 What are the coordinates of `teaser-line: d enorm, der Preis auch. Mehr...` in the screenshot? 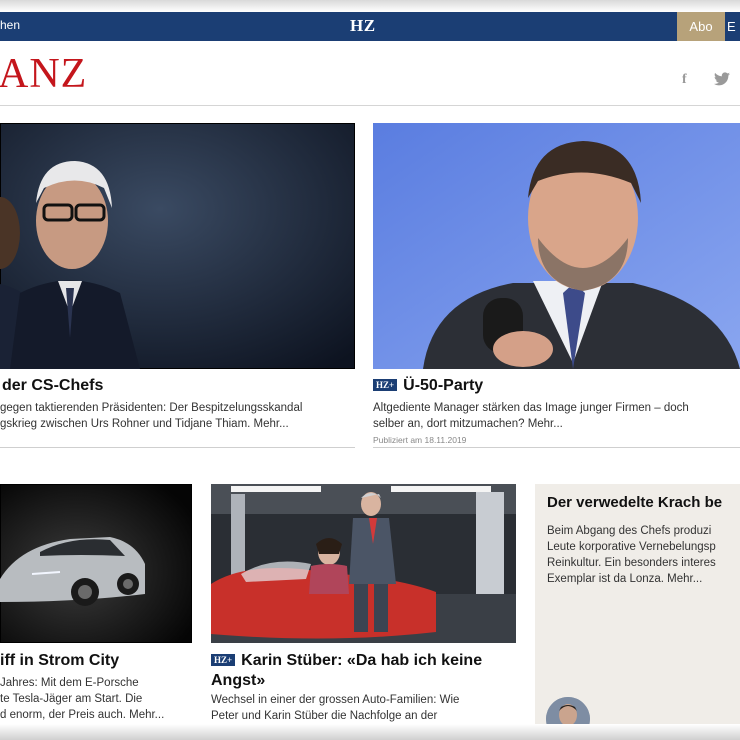 It's located at (82, 715).